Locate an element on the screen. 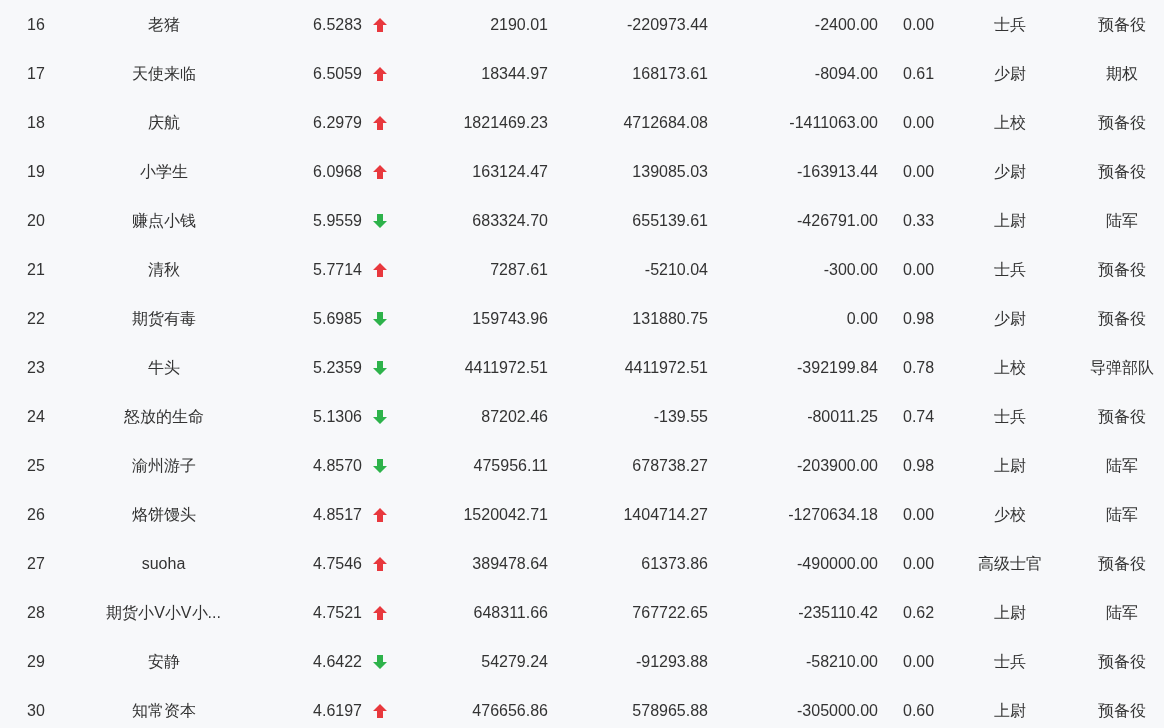  user-name: 赚点小钱 is located at coordinates (163, 220).